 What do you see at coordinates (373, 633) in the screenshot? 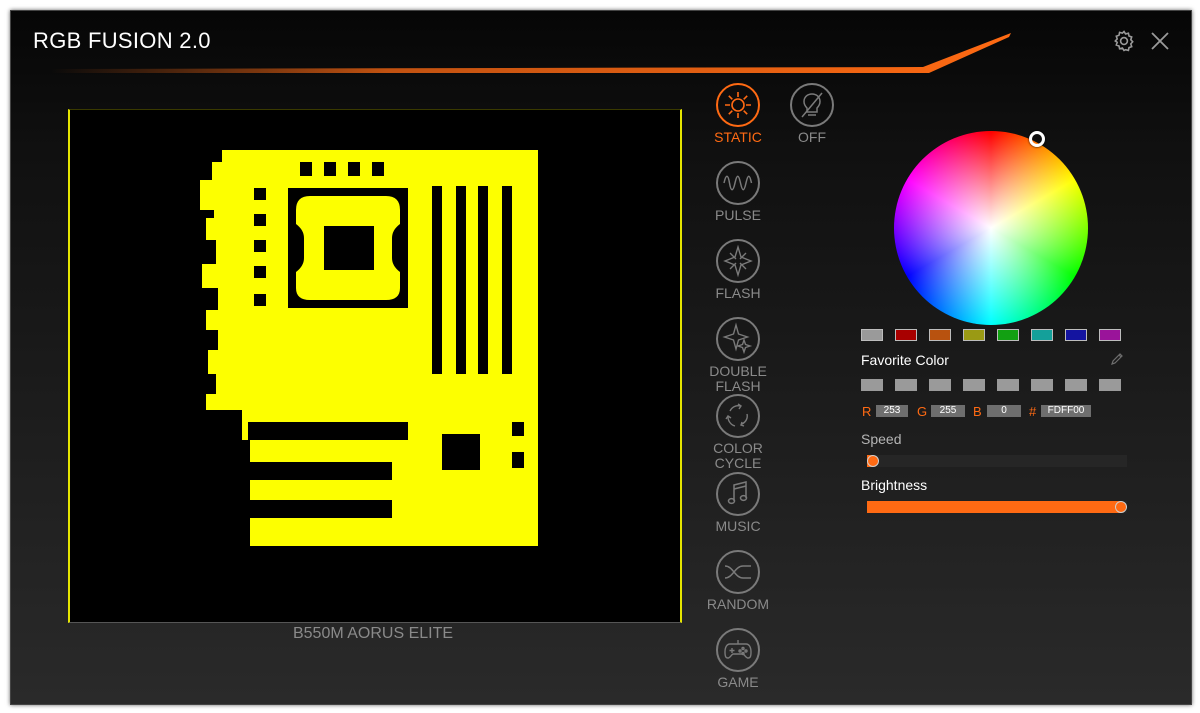
I see `model-name: B550M AORUS ELITE` at bounding box center [373, 633].